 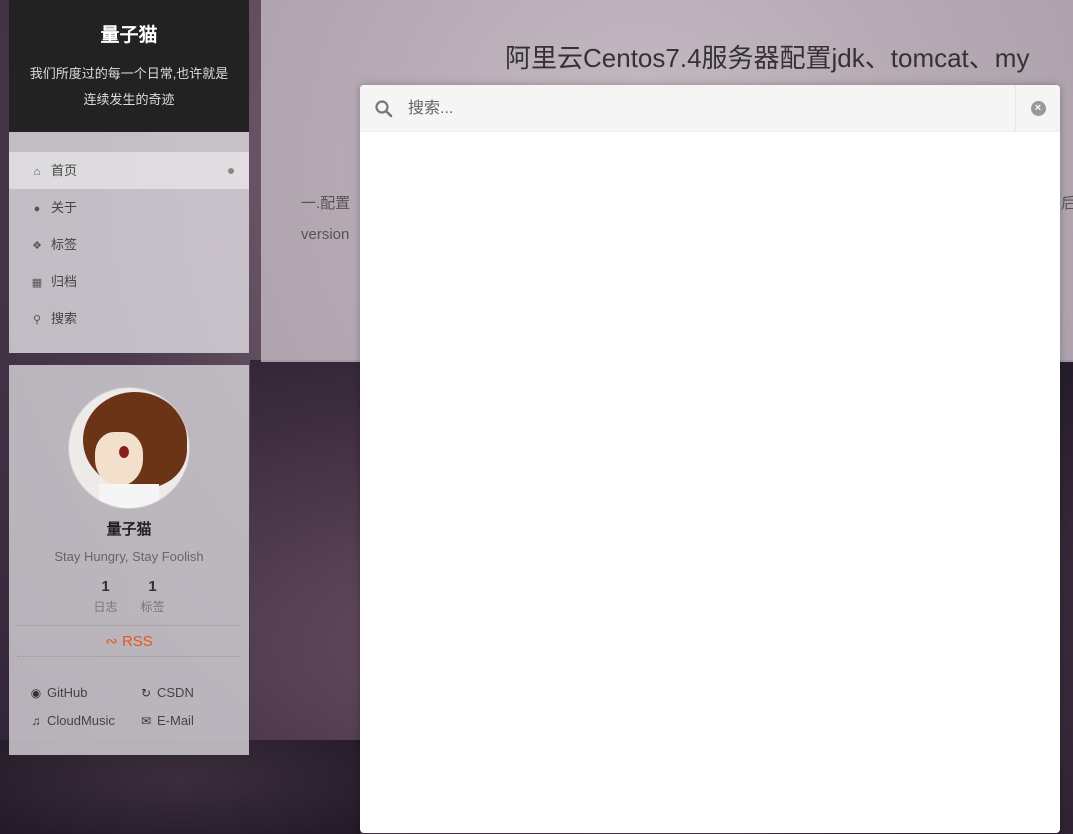 What do you see at coordinates (64, 244) in the screenshot?
I see `menu-item-label: 标签` at bounding box center [64, 244].